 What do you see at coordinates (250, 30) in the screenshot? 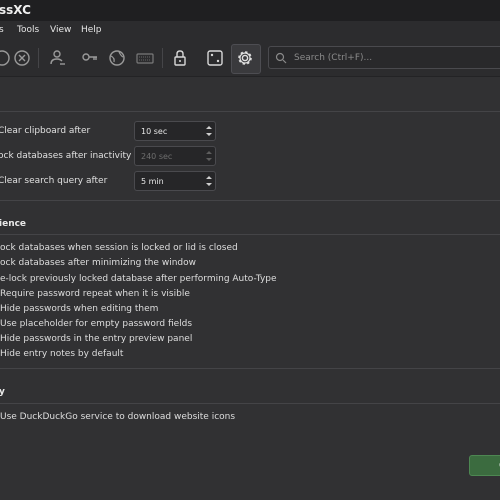
I see `menu-bar: s Tools View Help` at bounding box center [250, 30].